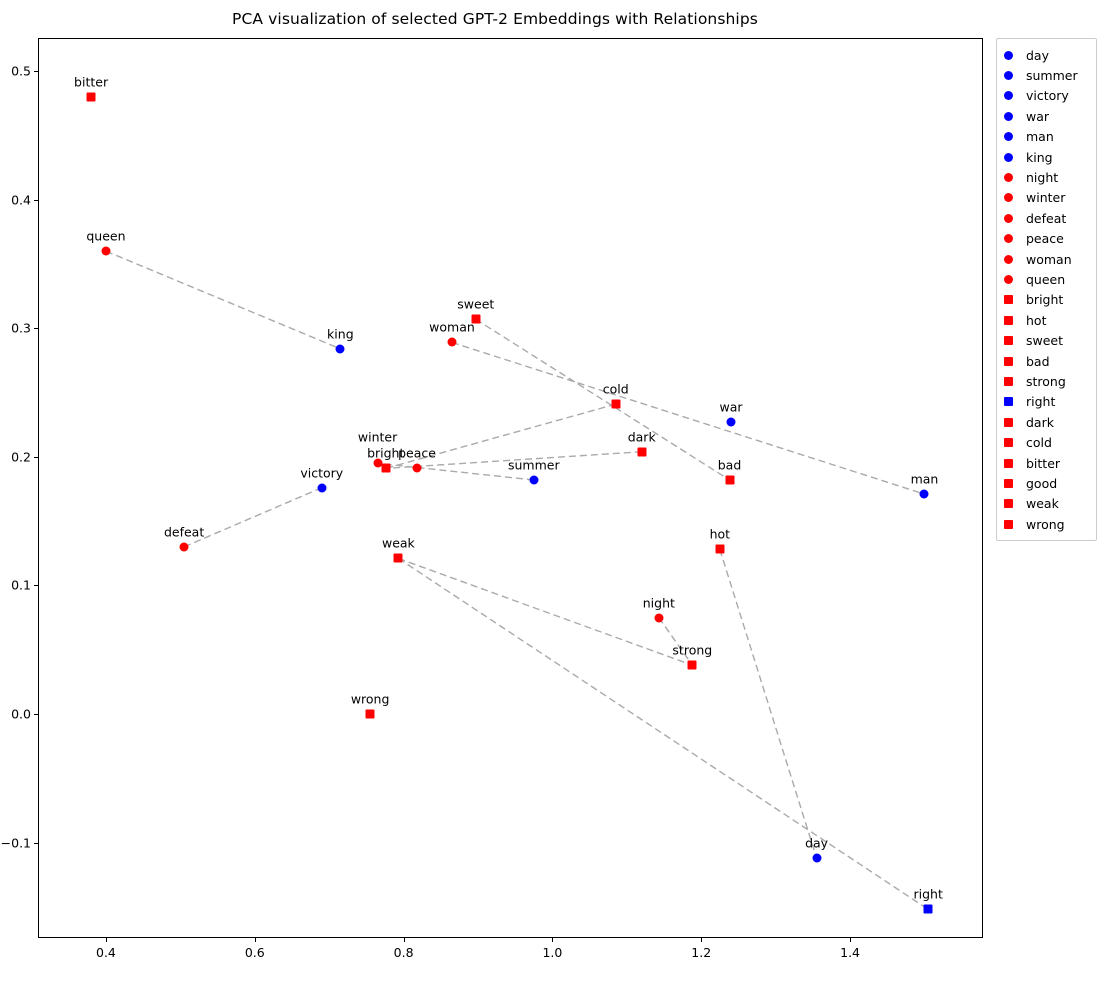 The height and width of the screenshot is (990, 1107). What do you see at coordinates (1040, 137) in the screenshot?
I see `legend-label: man` at bounding box center [1040, 137].